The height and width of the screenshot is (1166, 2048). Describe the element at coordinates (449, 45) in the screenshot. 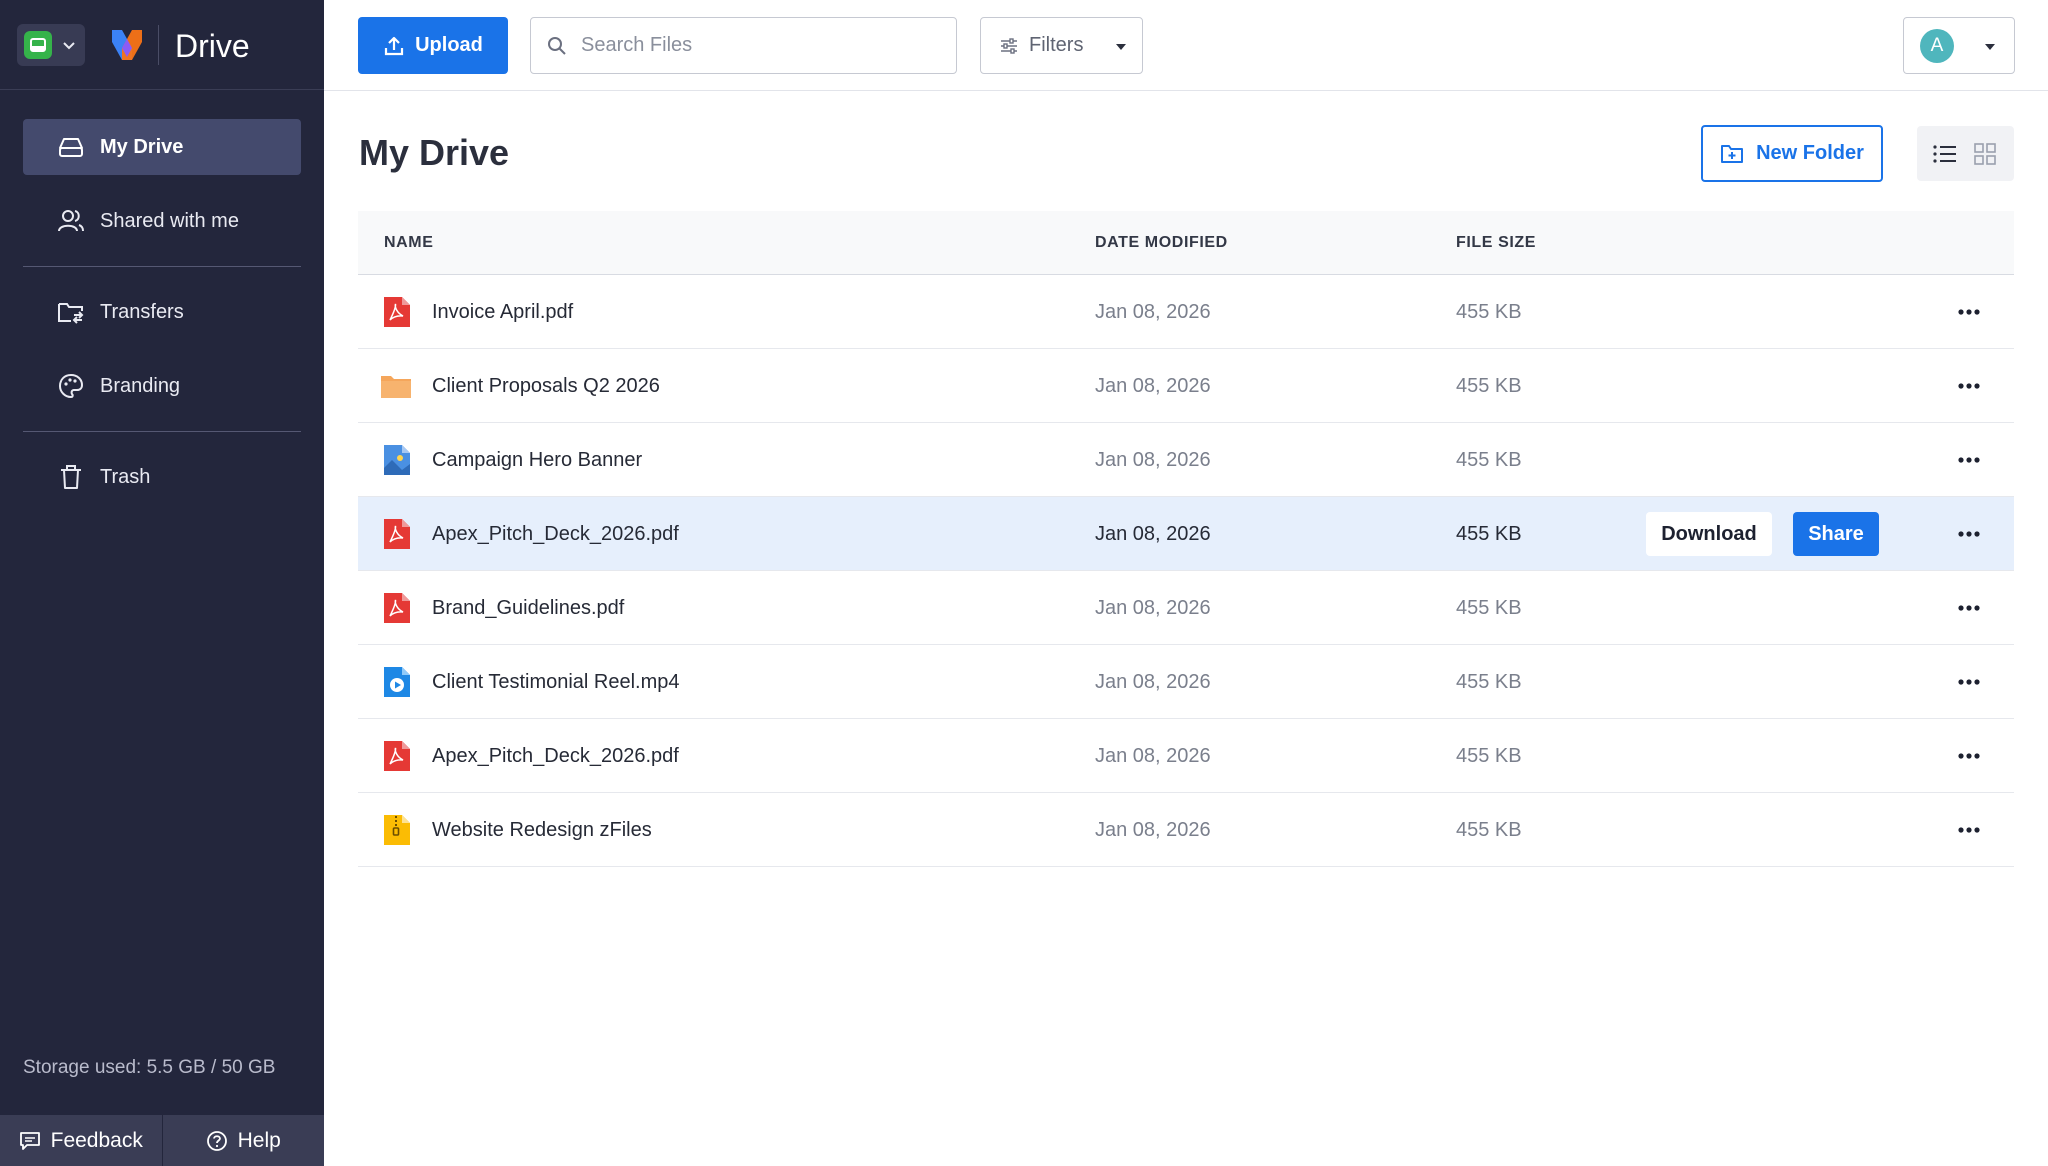

I see `upload-label: Upload` at that location.